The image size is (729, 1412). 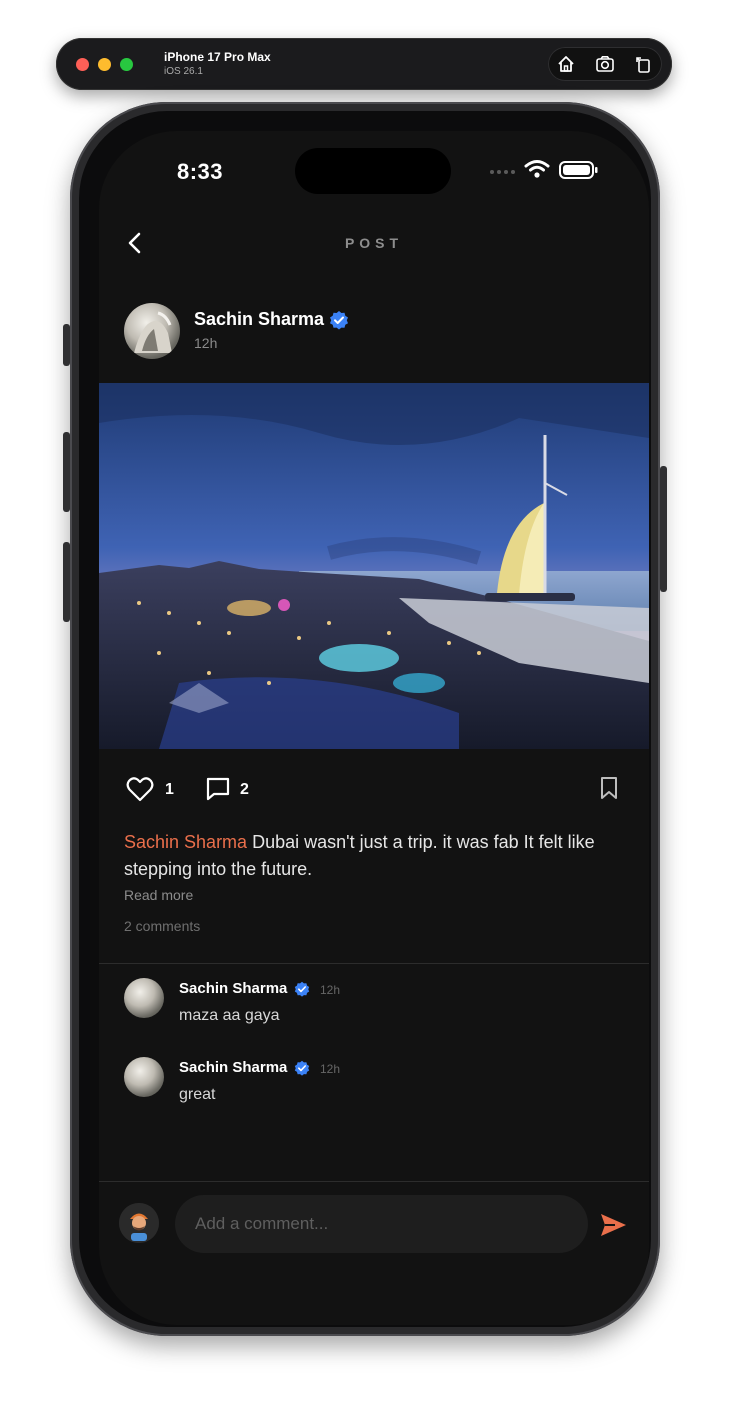 I want to click on comment-input, so click(x=381, y=1224).